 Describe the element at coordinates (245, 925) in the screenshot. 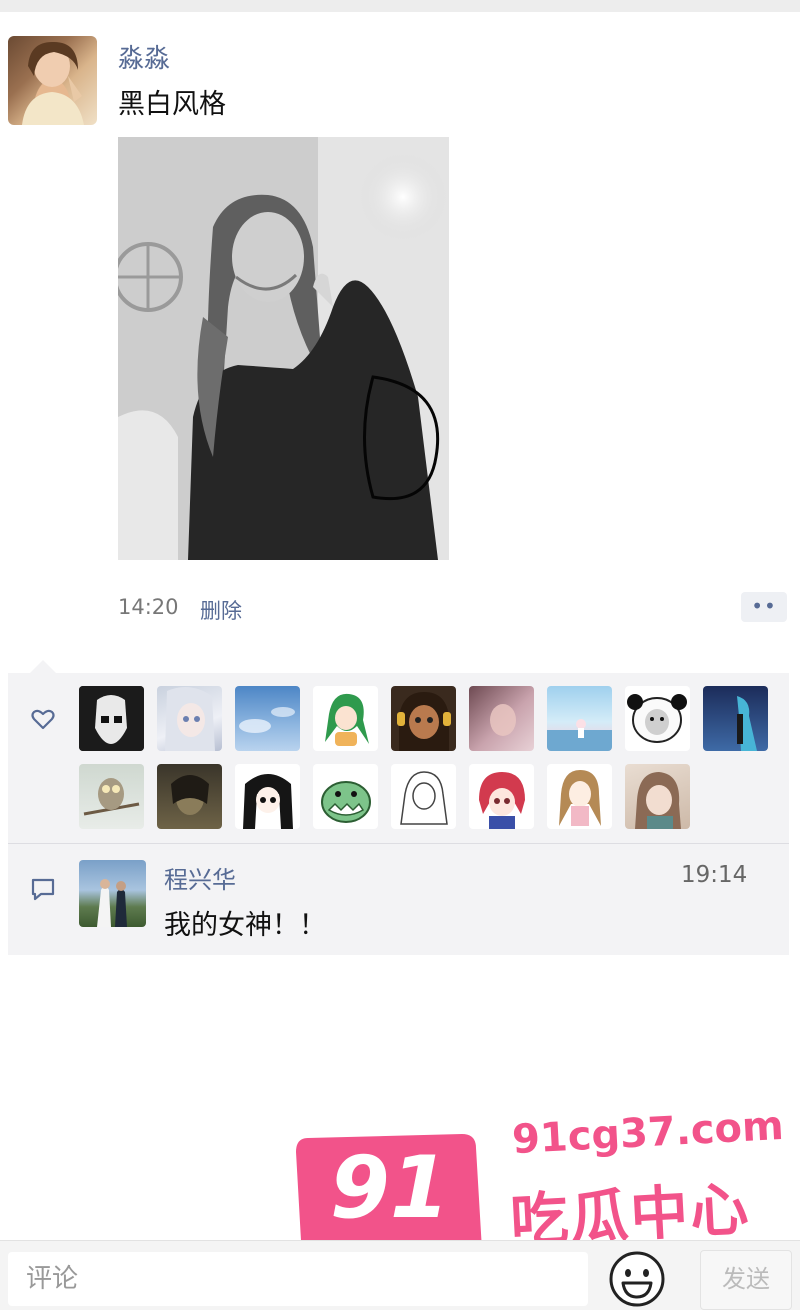

I see `comment-text: 我的女神！！` at that location.